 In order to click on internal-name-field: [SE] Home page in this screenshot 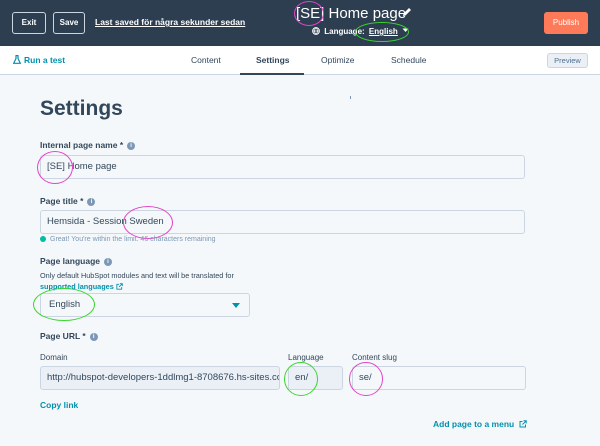, I will do `click(282, 167)`.